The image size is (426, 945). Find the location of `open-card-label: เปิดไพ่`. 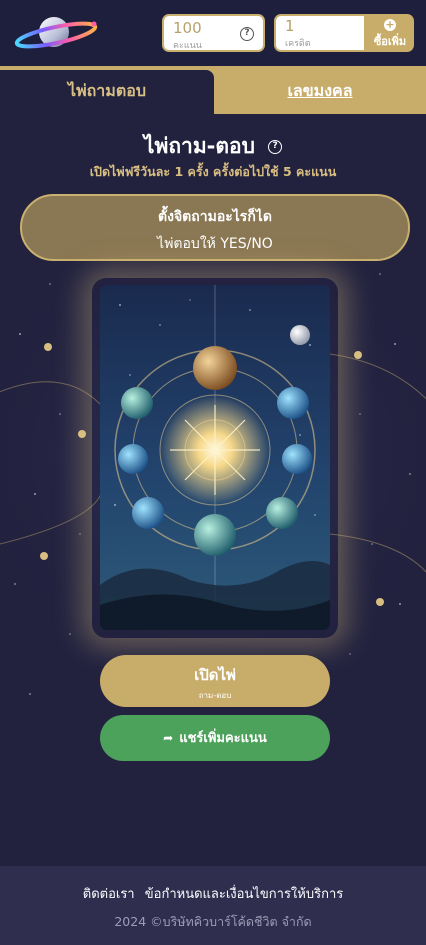

open-card-label: เปิดไพ่ is located at coordinates (215, 675).